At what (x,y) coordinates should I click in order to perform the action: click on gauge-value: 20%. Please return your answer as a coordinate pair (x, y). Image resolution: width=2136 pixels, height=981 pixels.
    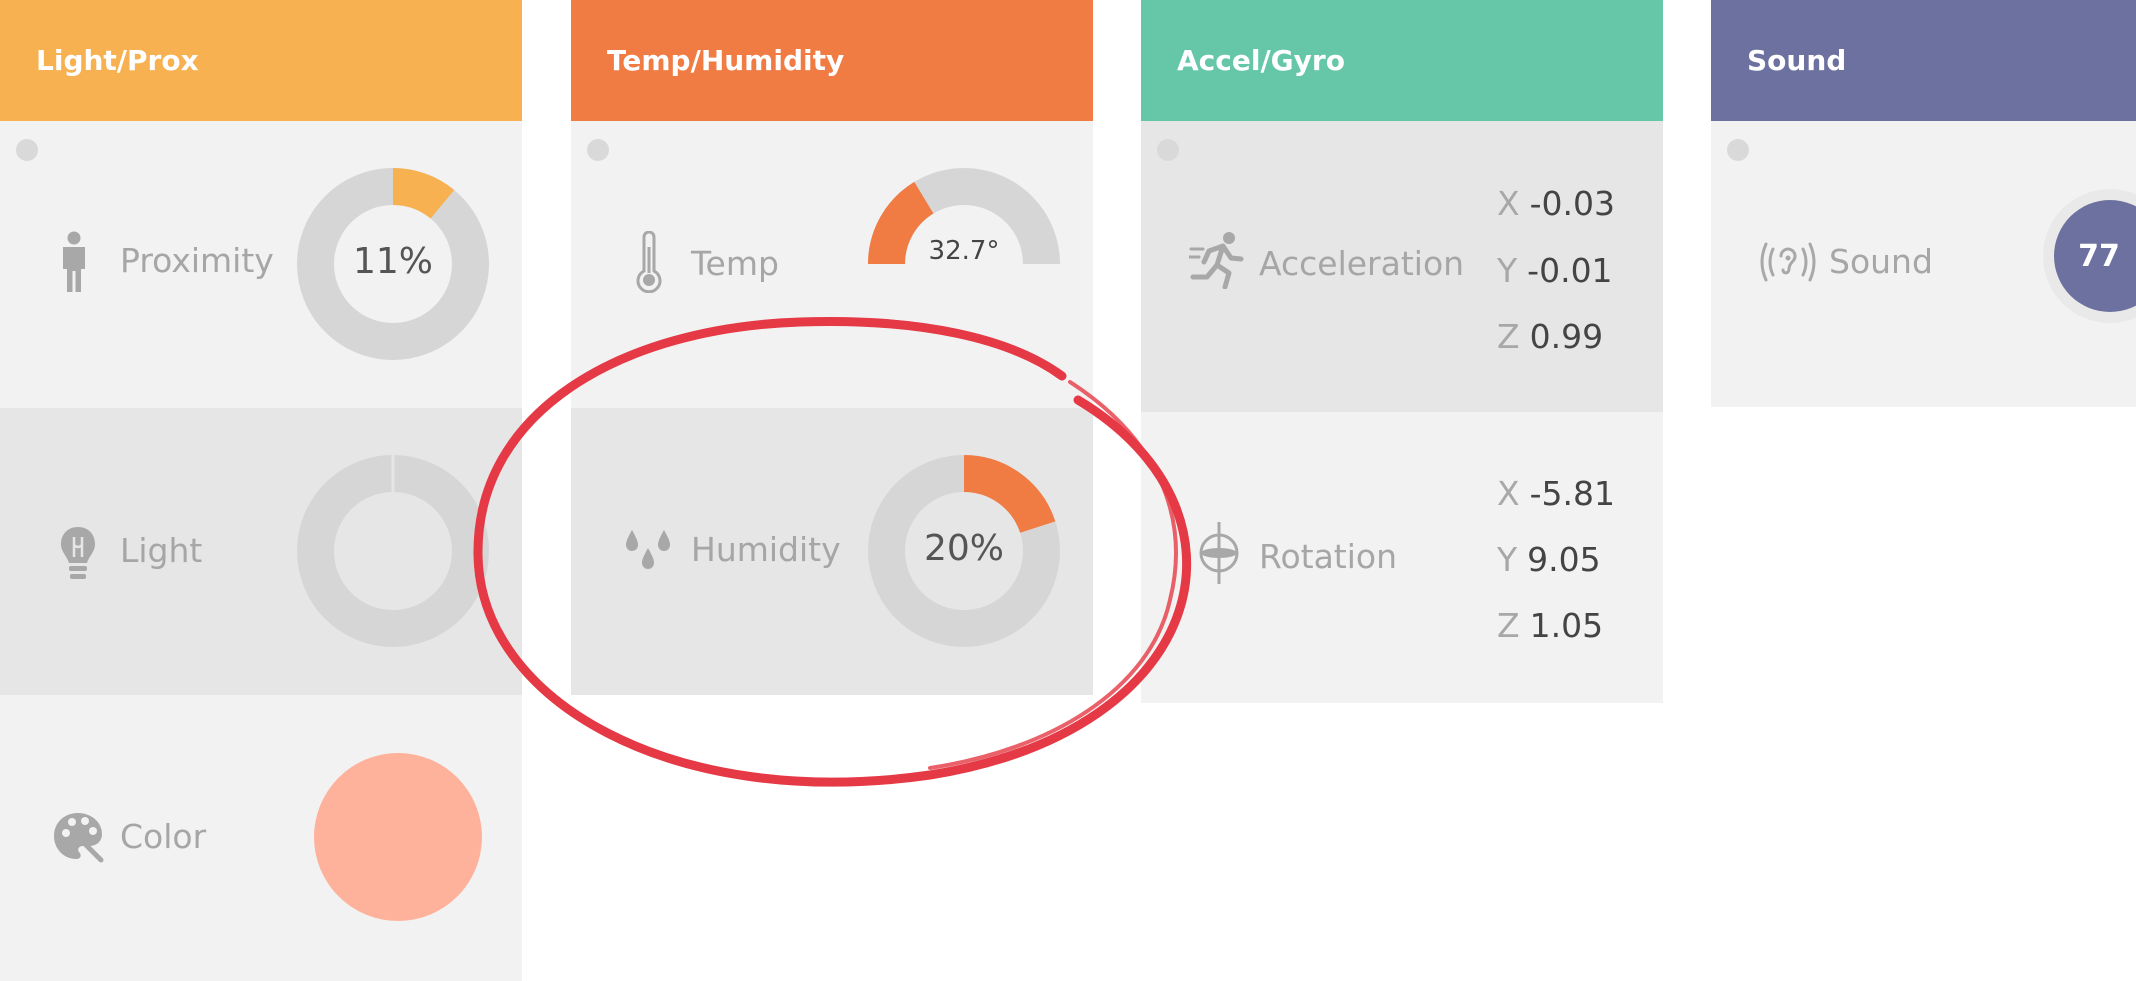
    Looking at the image, I should click on (963, 548).